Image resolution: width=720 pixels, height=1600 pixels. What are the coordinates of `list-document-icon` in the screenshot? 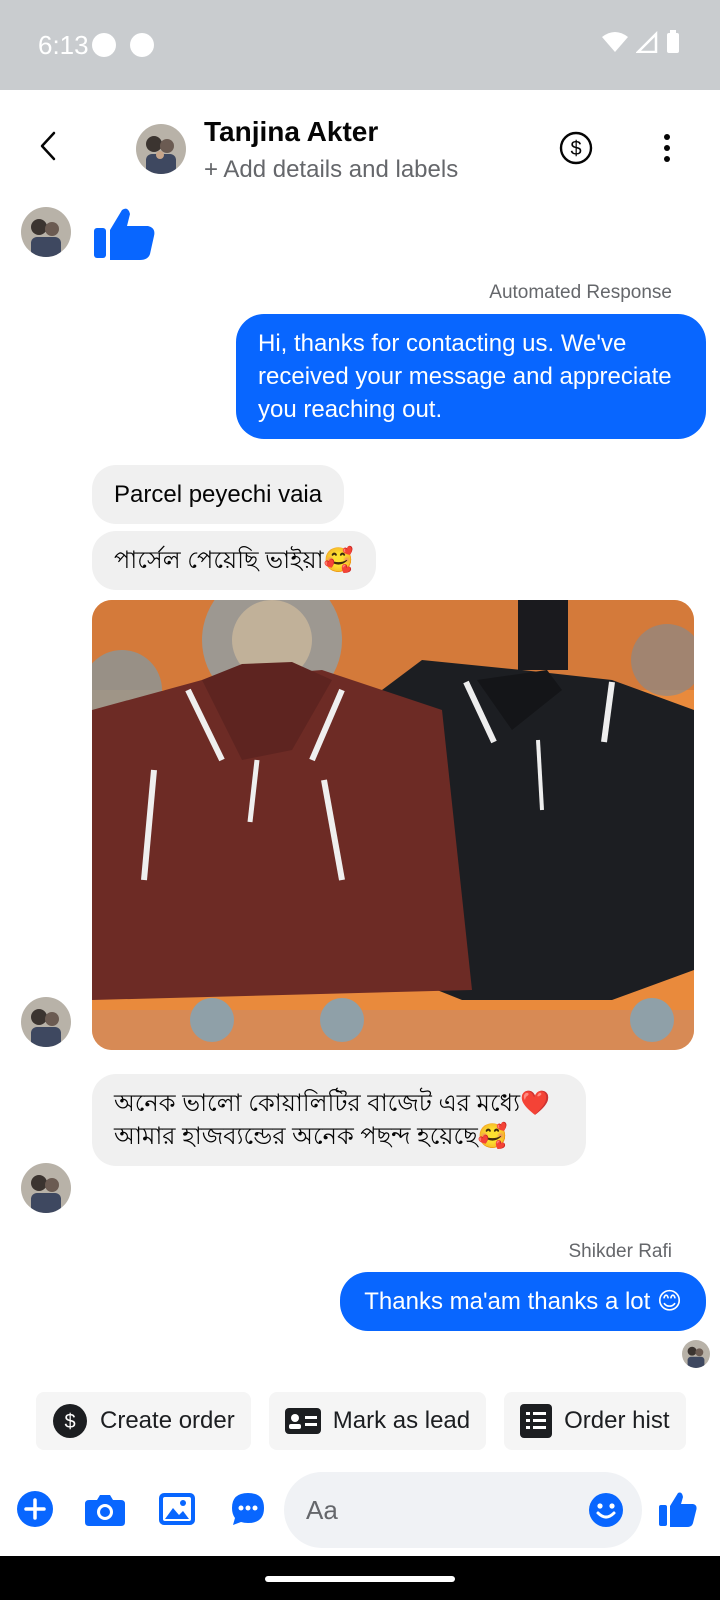 It's located at (536, 1421).